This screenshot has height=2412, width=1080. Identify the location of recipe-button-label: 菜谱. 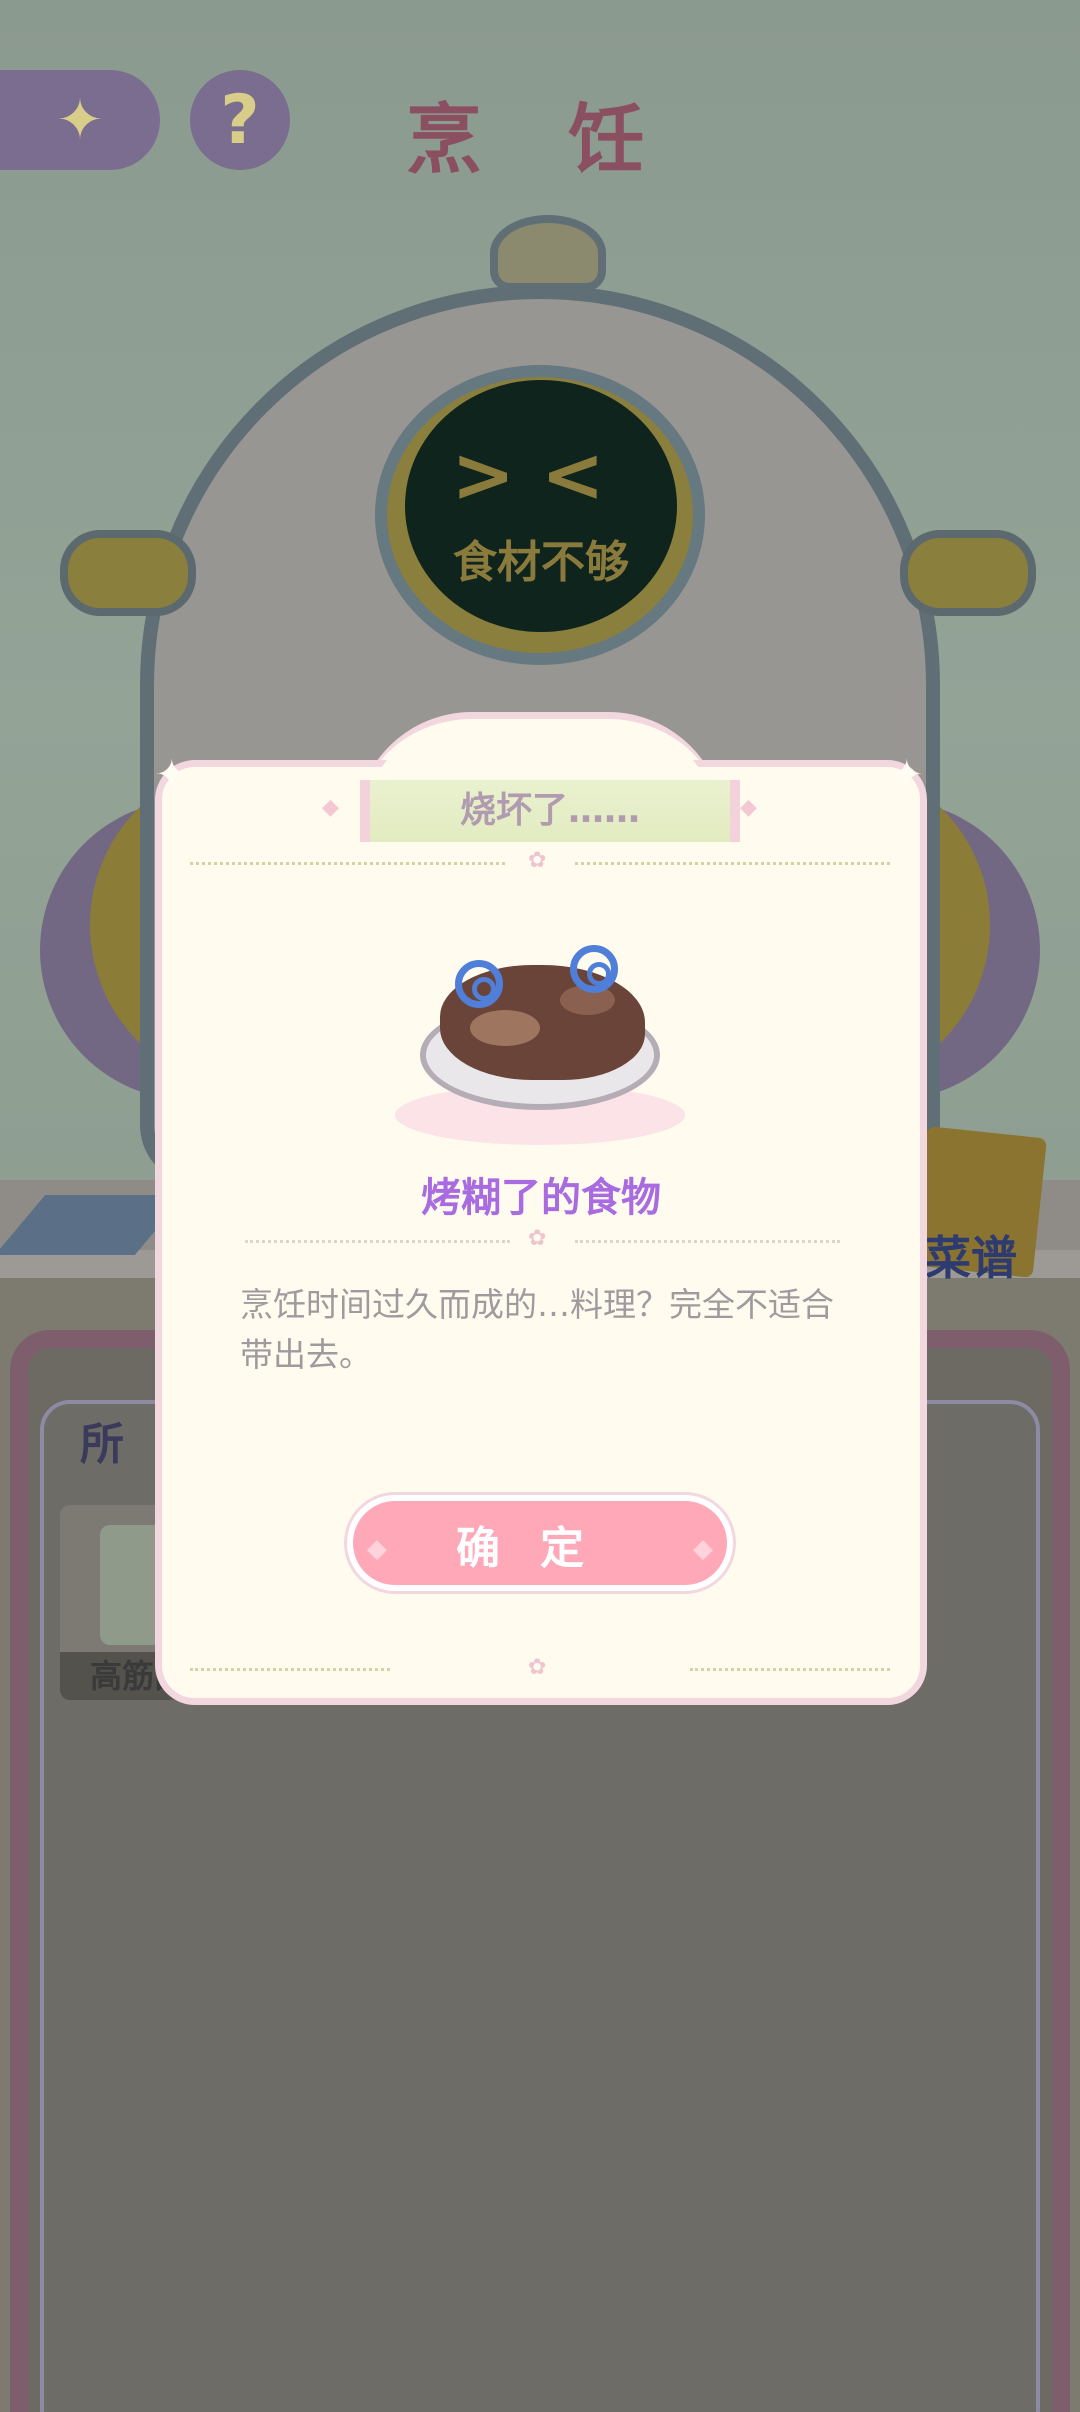
(971, 1255).